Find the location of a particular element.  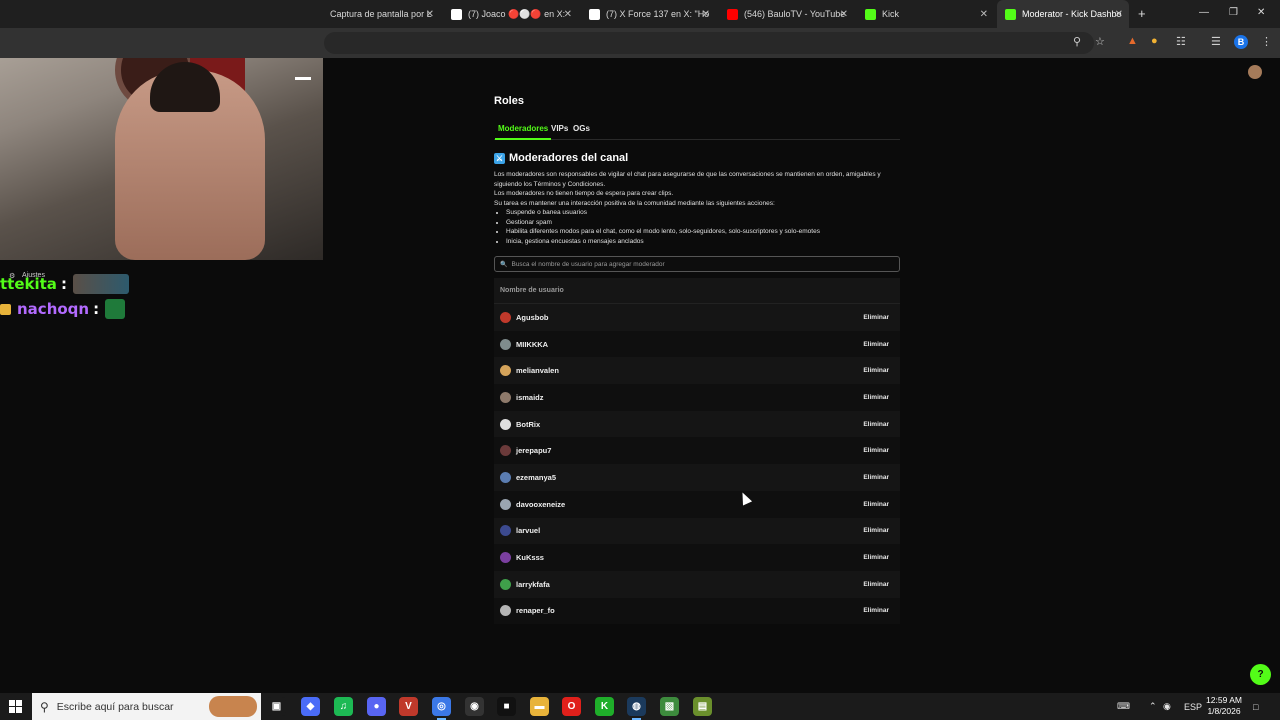

x-icon is located at coordinates (456, 14).